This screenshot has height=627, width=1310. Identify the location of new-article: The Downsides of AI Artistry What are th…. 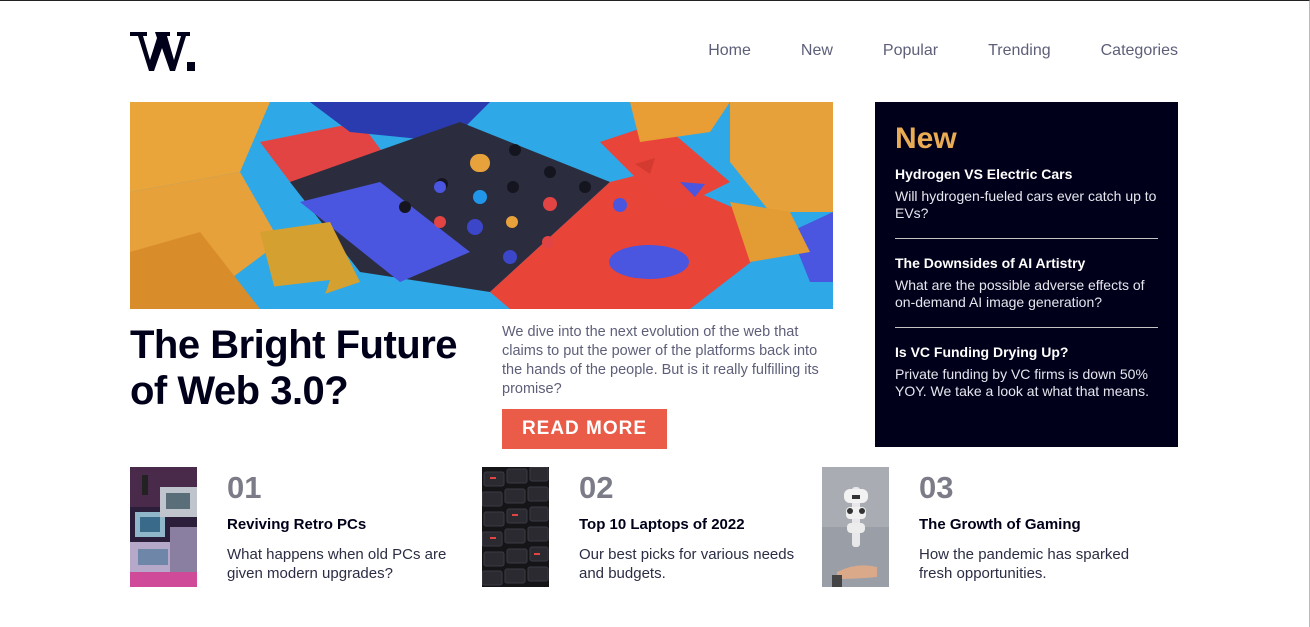
(1026, 291).